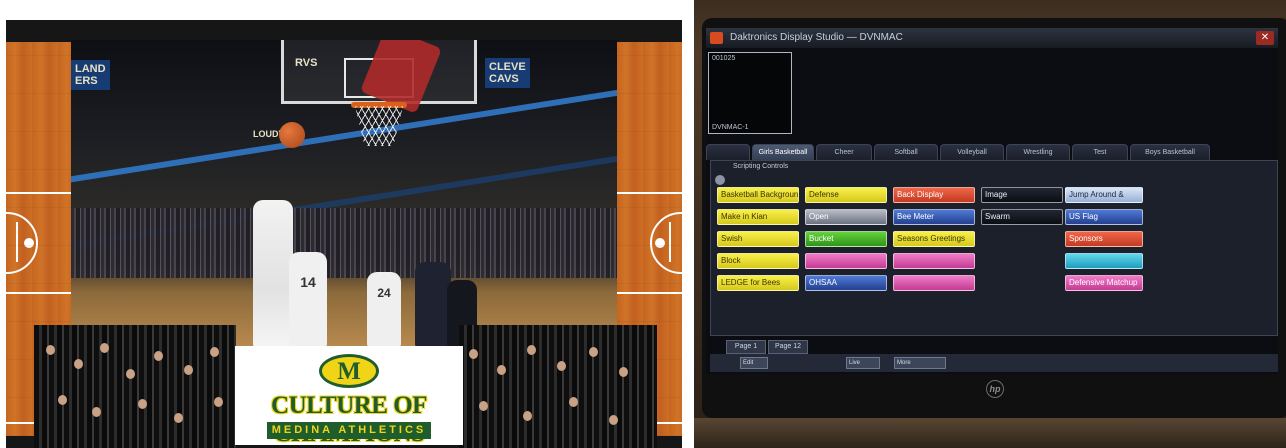 This screenshot has width=1286, height=448. Describe the element at coordinates (920, 363) in the screenshot. I see `toolbar-button: More` at that location.